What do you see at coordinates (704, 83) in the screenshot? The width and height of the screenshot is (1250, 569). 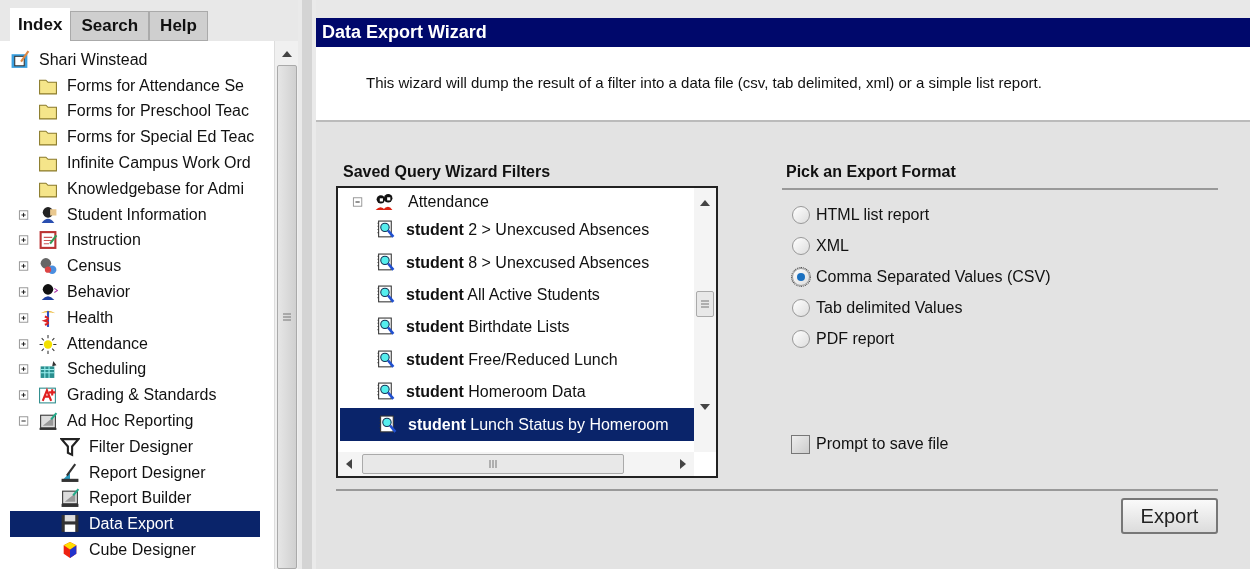 I see `intro-text: This wizard will dump the result of a filter into a data file (csv, tab delimited, xml) or a simple list report.` at bounding box center [704, 83].